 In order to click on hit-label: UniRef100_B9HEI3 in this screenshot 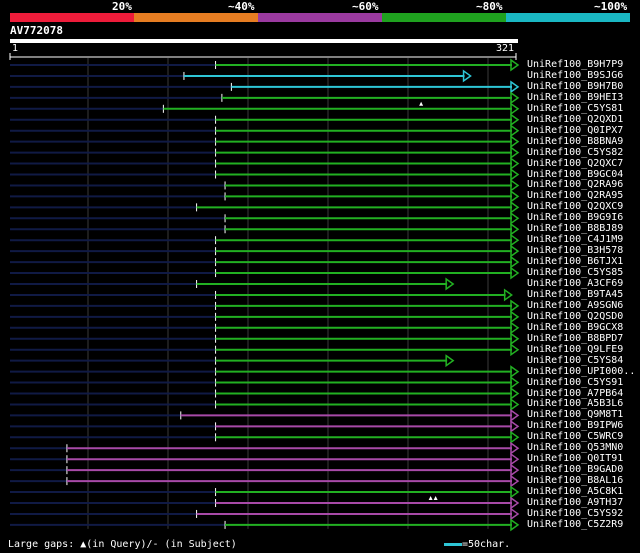, I will do `click(575, 97)`.